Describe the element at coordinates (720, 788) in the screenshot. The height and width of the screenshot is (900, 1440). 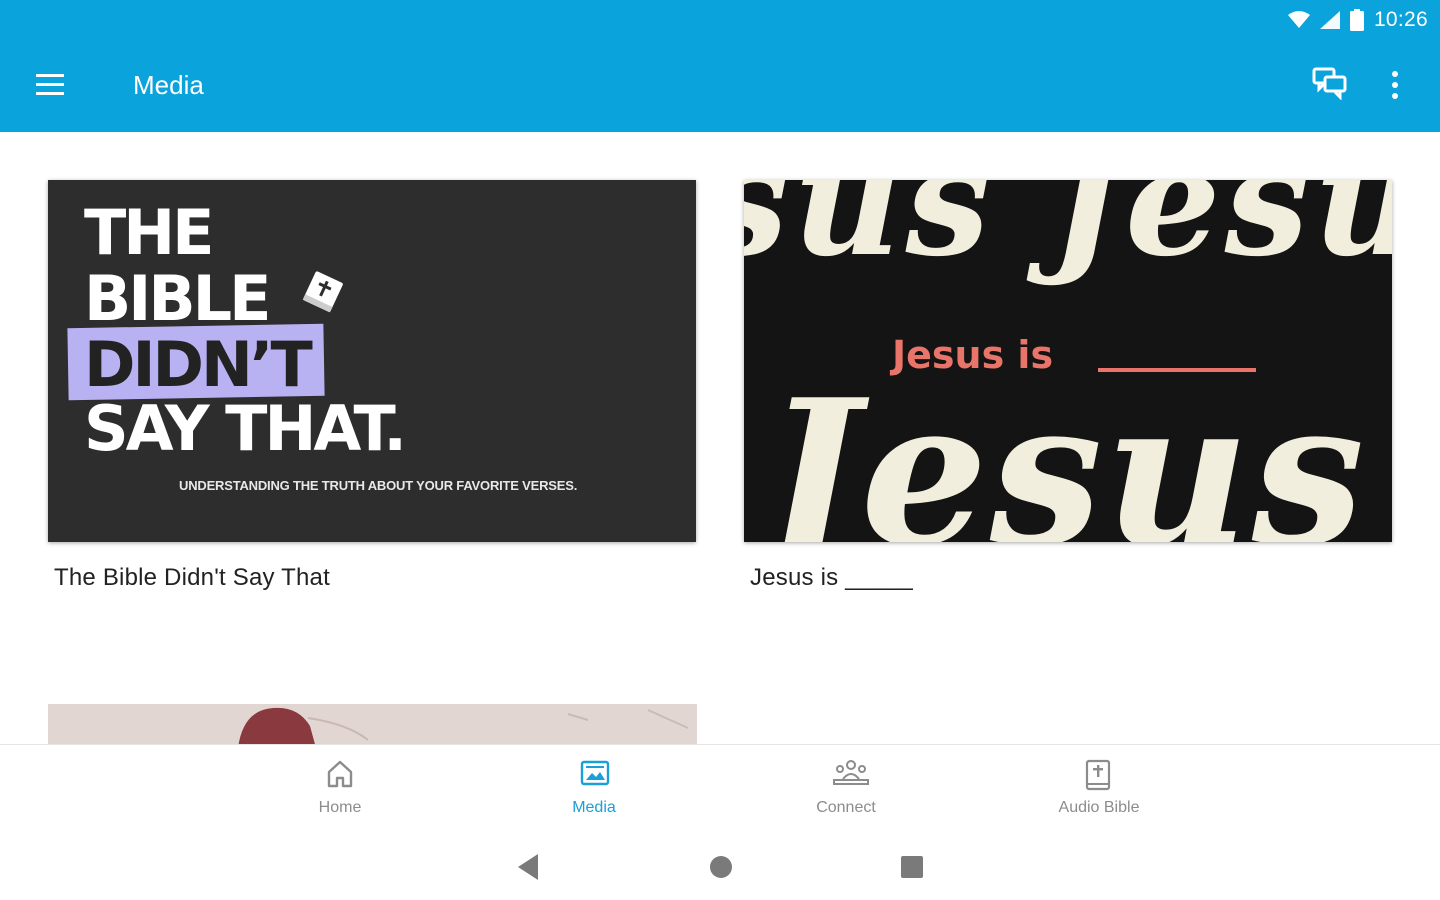
I see `bottom-navigation: Home Media Connect Audio Bible` at that location.